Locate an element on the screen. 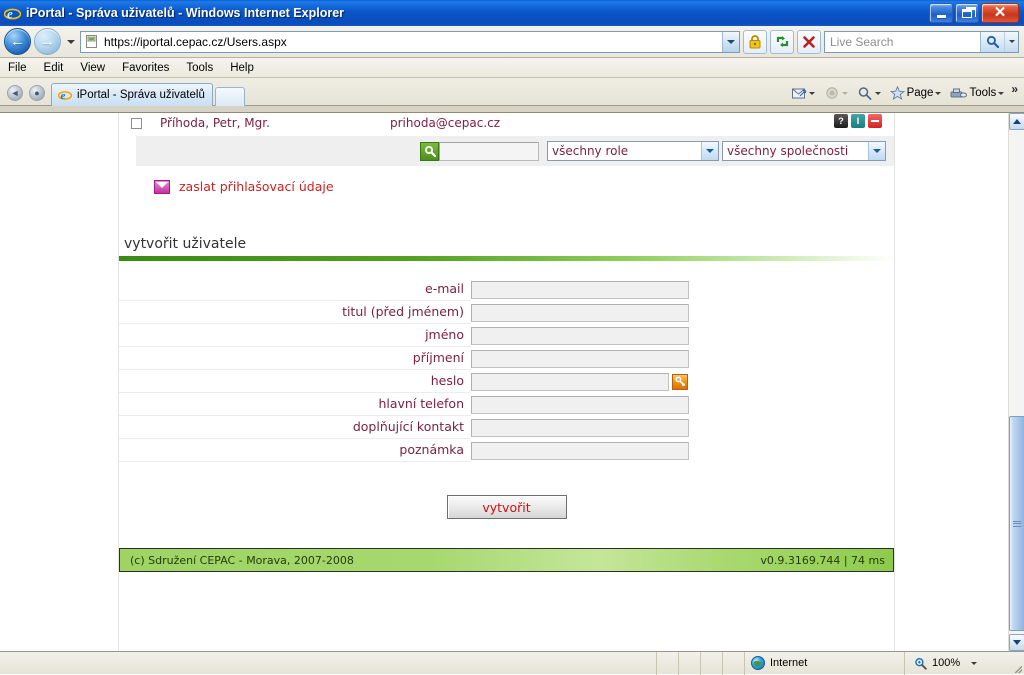 The width and height of the screenshot is (1024, 675). print-button is located at coordinates (836, 93).